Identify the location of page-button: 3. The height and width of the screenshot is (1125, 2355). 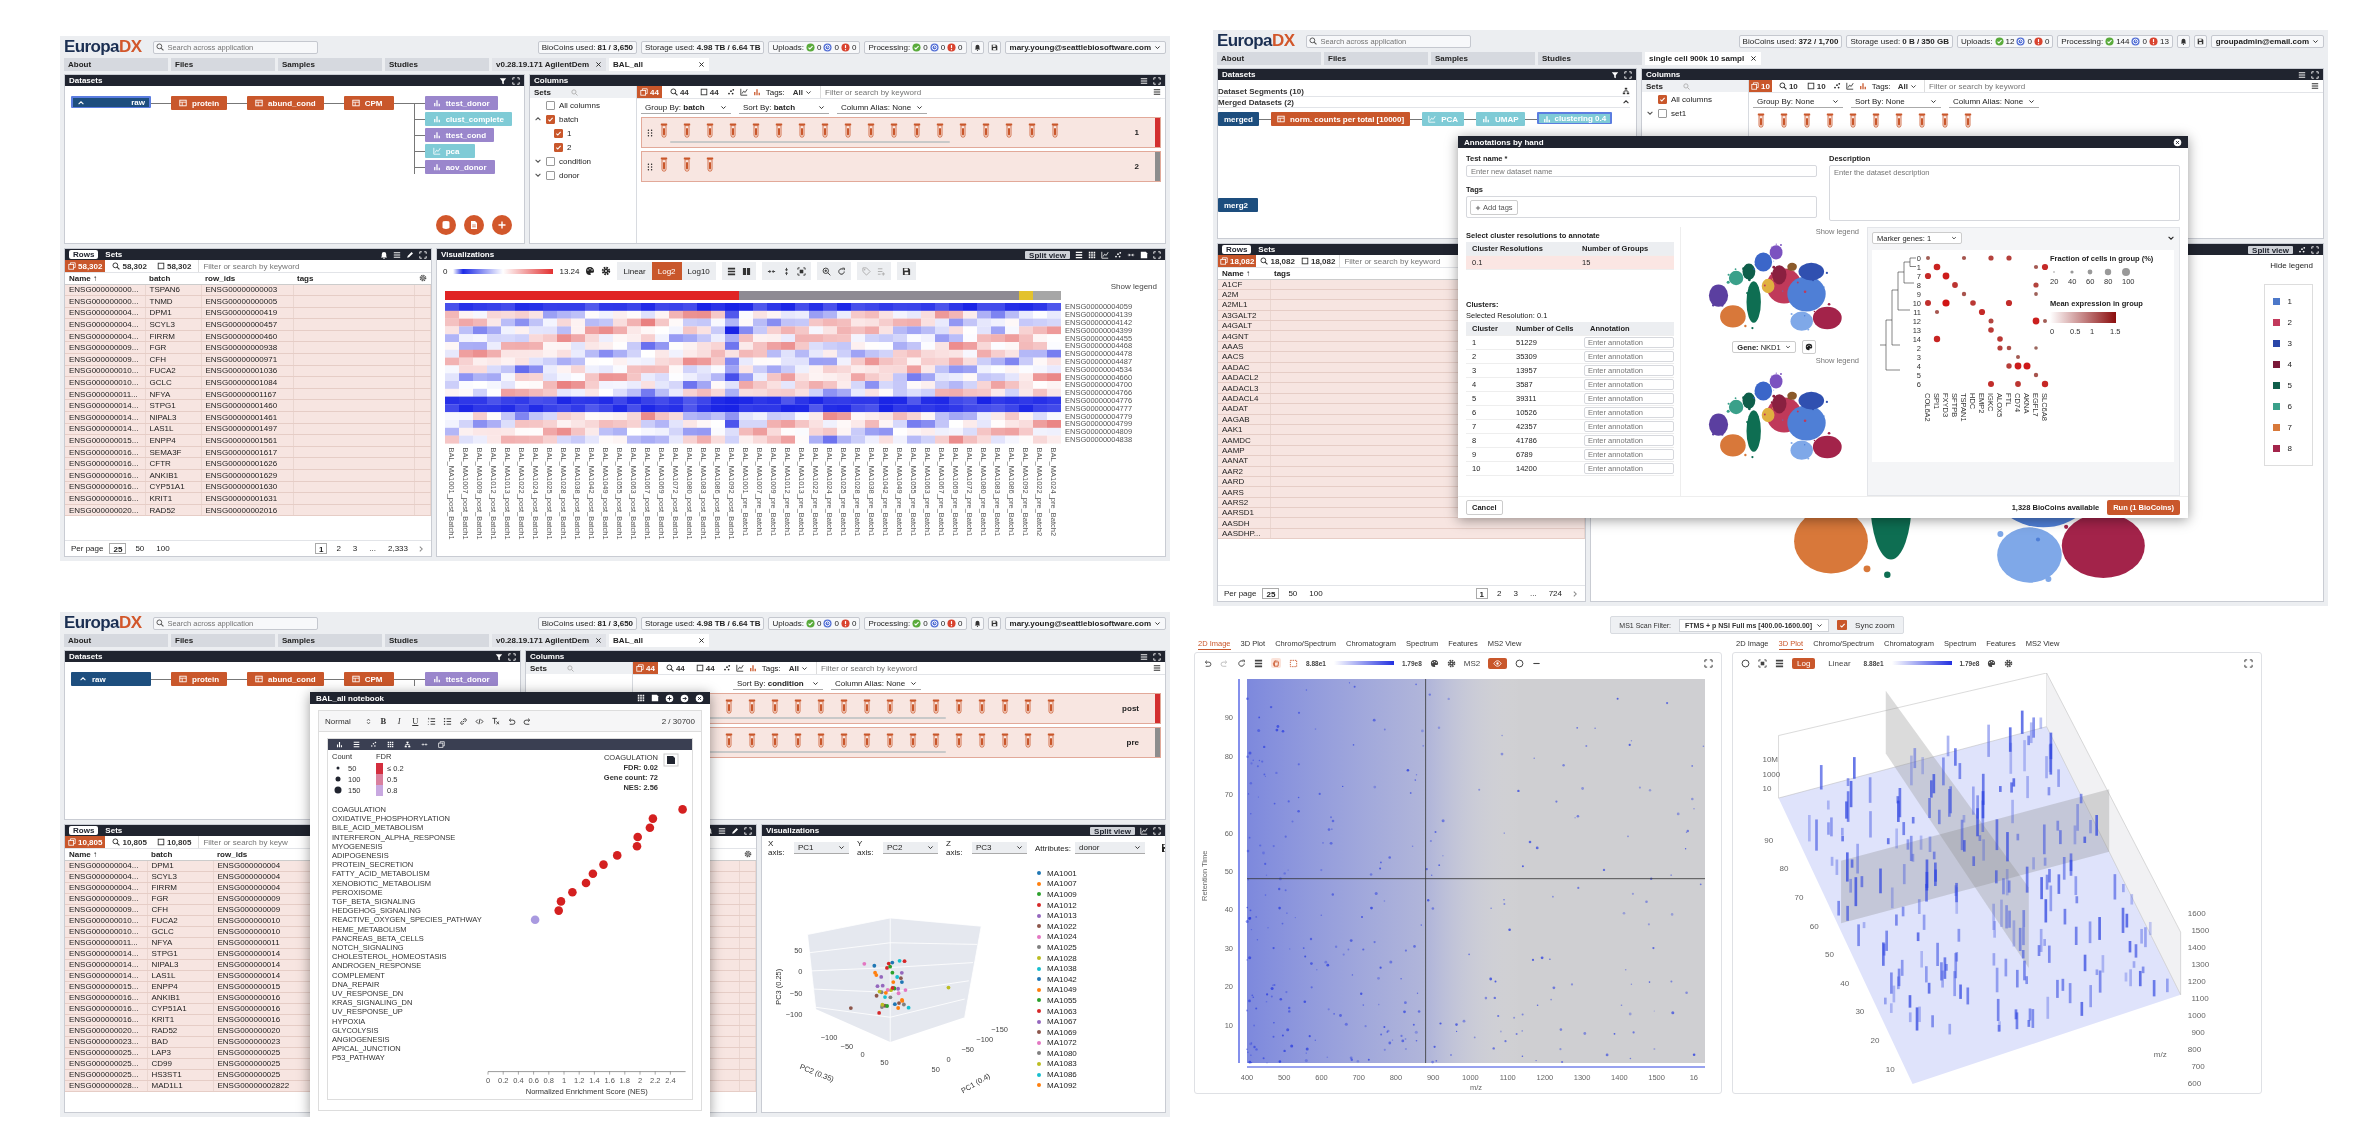
(355, 548).